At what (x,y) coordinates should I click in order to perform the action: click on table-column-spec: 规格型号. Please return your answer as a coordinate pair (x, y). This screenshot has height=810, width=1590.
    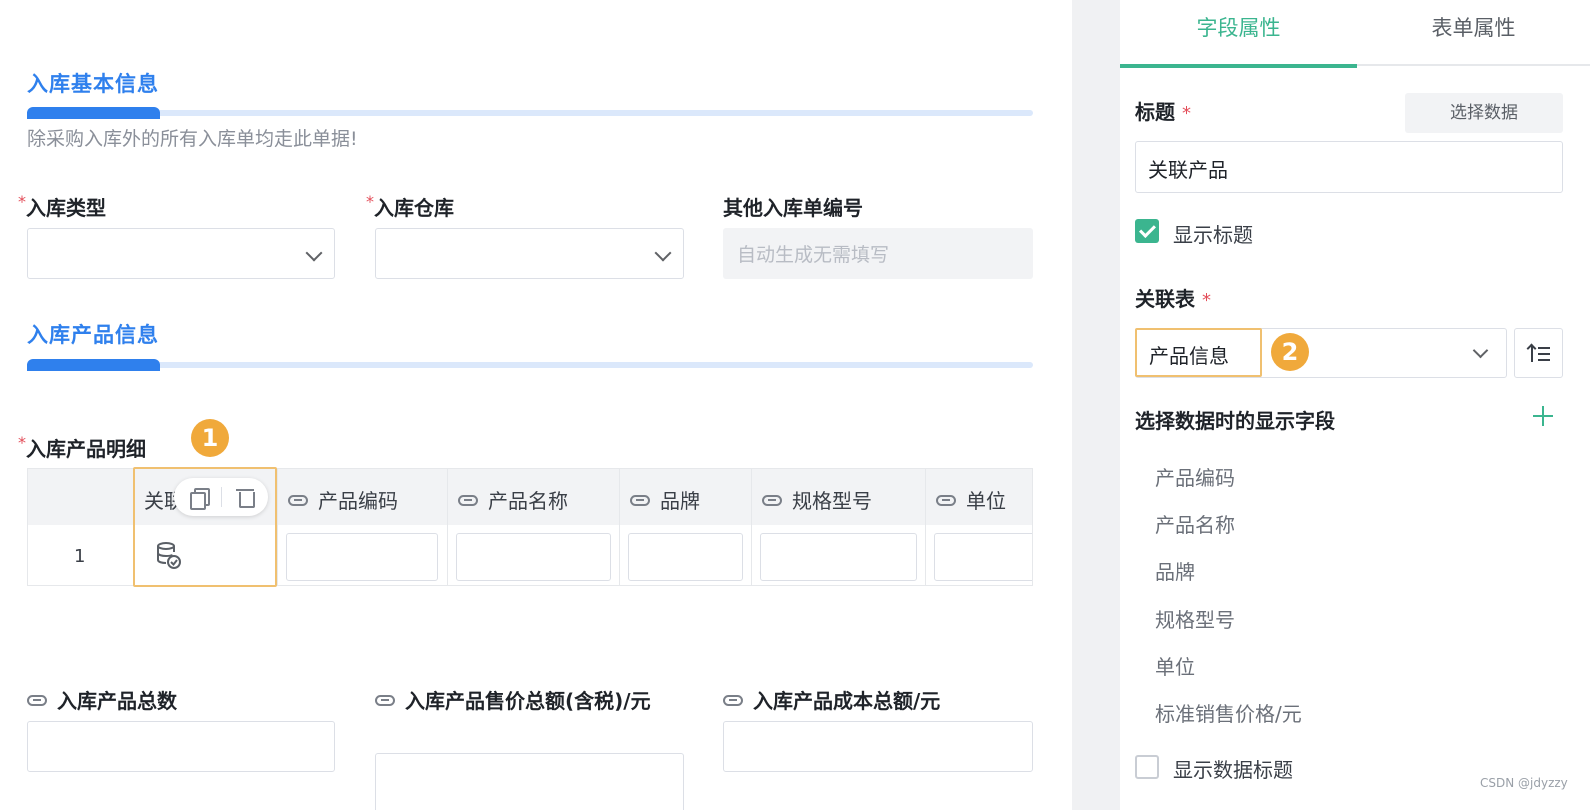
    Looking at the image, I should click on (839, 527).